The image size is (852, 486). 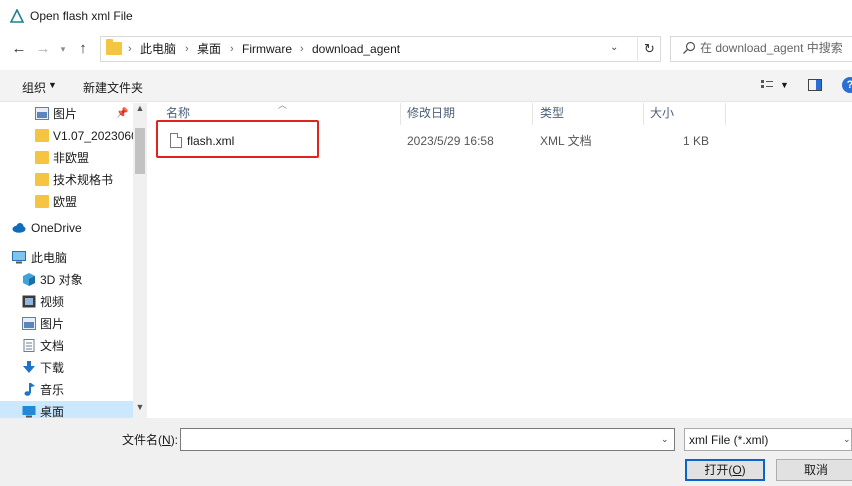 I want to click on scrollbar-thumb, so click(x=140, y=151).